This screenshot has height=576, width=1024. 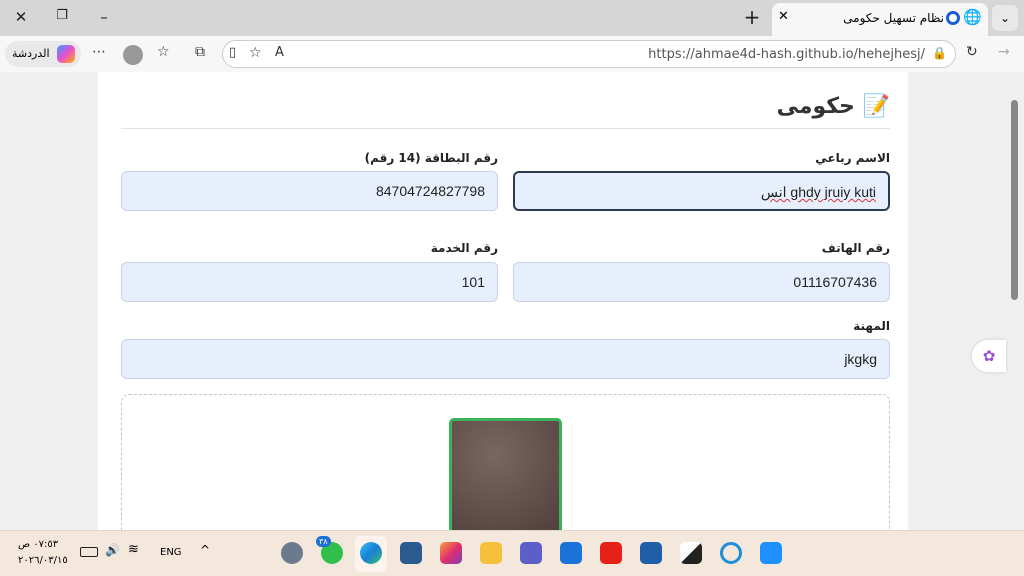 I want to click on globe-icon: 🌐, so click(x=972, y=17).